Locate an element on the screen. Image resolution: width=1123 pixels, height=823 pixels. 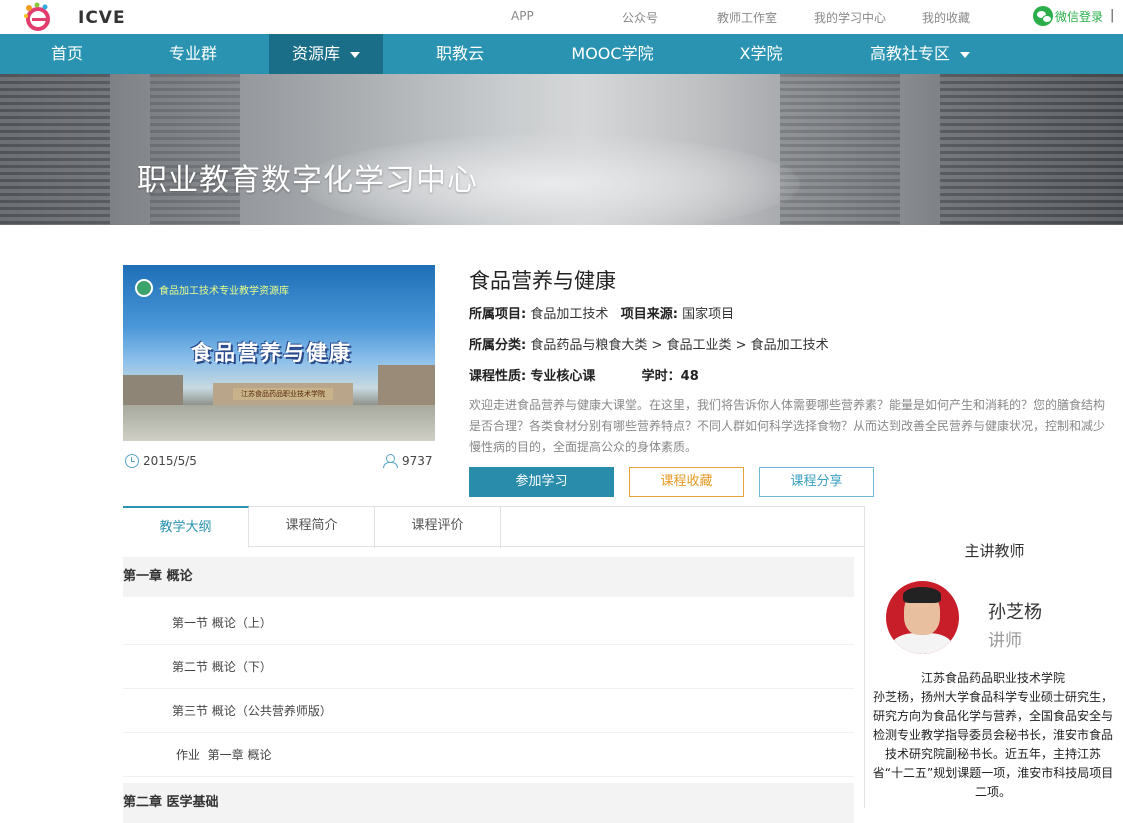
teacher-avatar is located at coordinates (922, 617).